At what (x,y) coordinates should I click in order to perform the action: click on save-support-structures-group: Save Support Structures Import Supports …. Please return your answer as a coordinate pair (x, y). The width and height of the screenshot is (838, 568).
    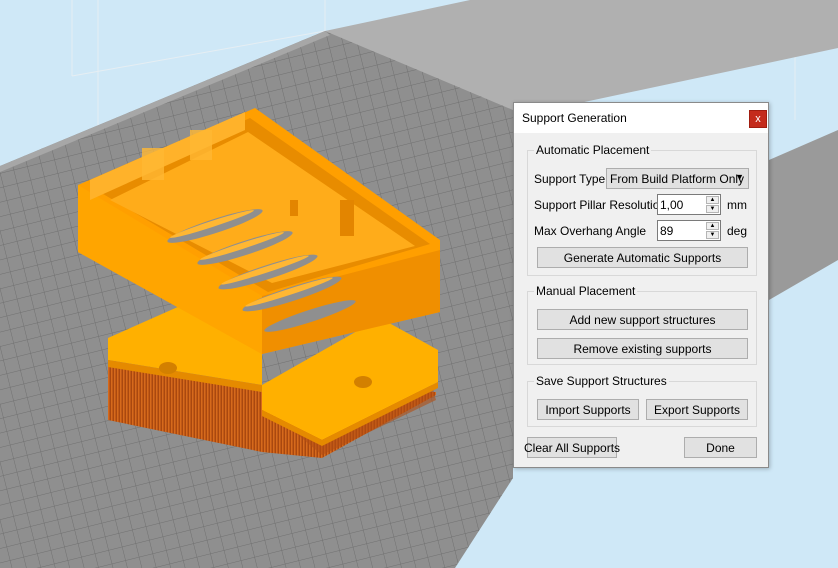
    Looking at the image, I should click on (642, 400).